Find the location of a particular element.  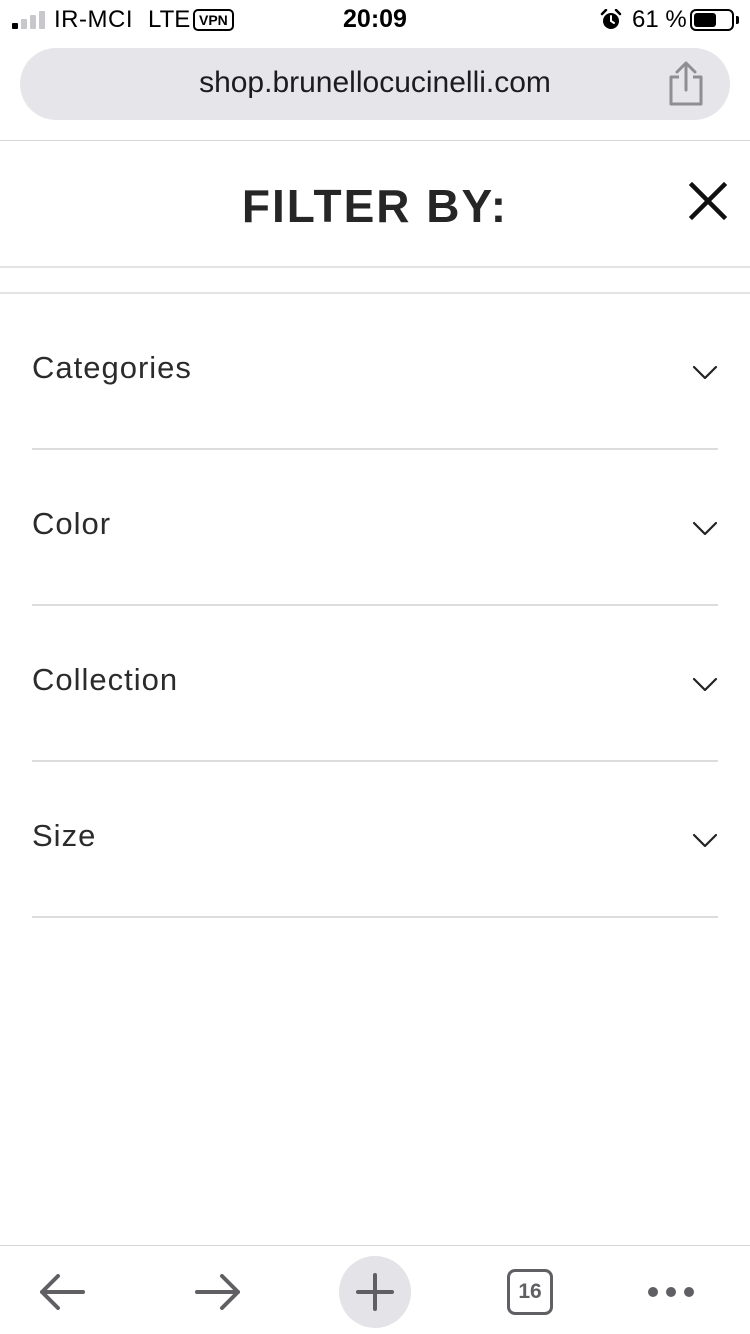

page-title: FILTER BY: is located at coordinates (375, 206).